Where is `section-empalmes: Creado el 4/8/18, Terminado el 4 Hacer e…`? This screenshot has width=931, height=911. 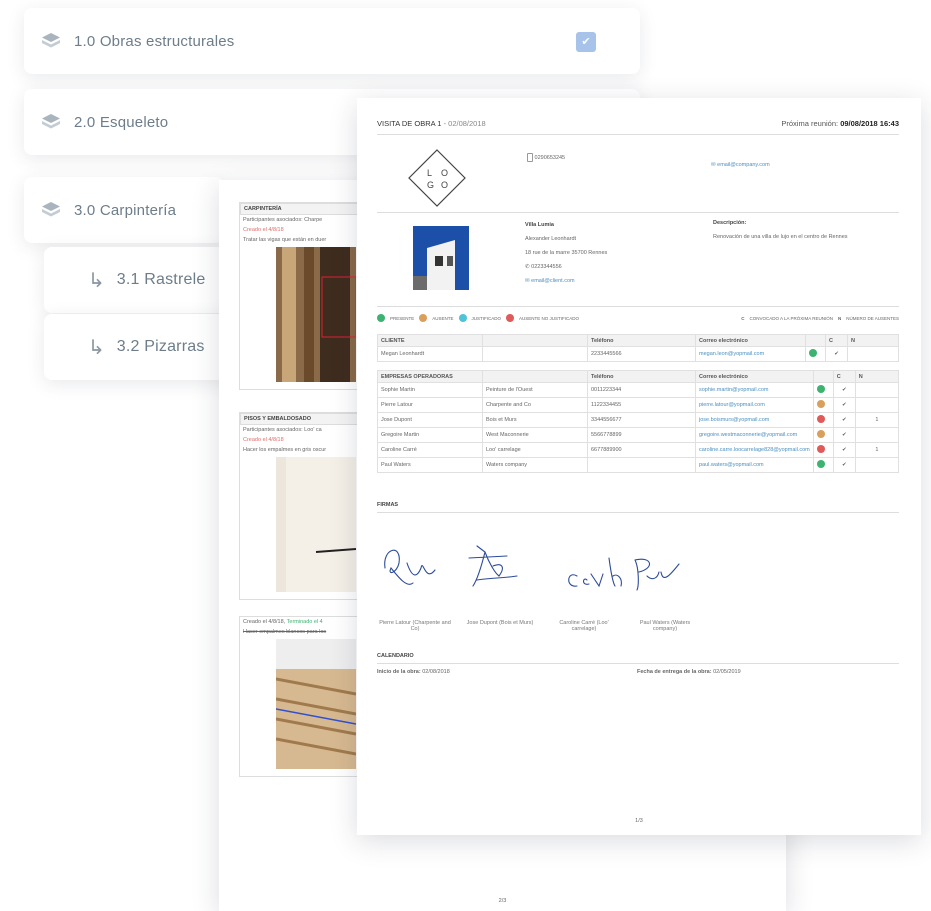 section-empalmes: Creado el 4/8/18, Terminado el 4 Hacer e… is located at coordinates (299, 696).